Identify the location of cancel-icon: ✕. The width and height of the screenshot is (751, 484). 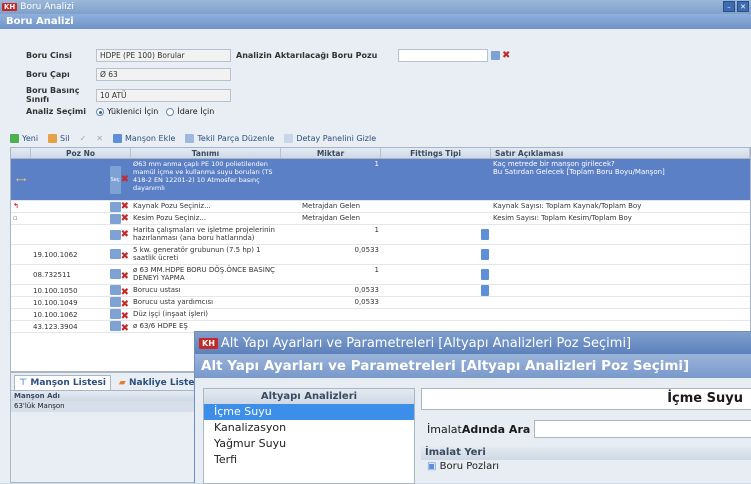
(99, 138).